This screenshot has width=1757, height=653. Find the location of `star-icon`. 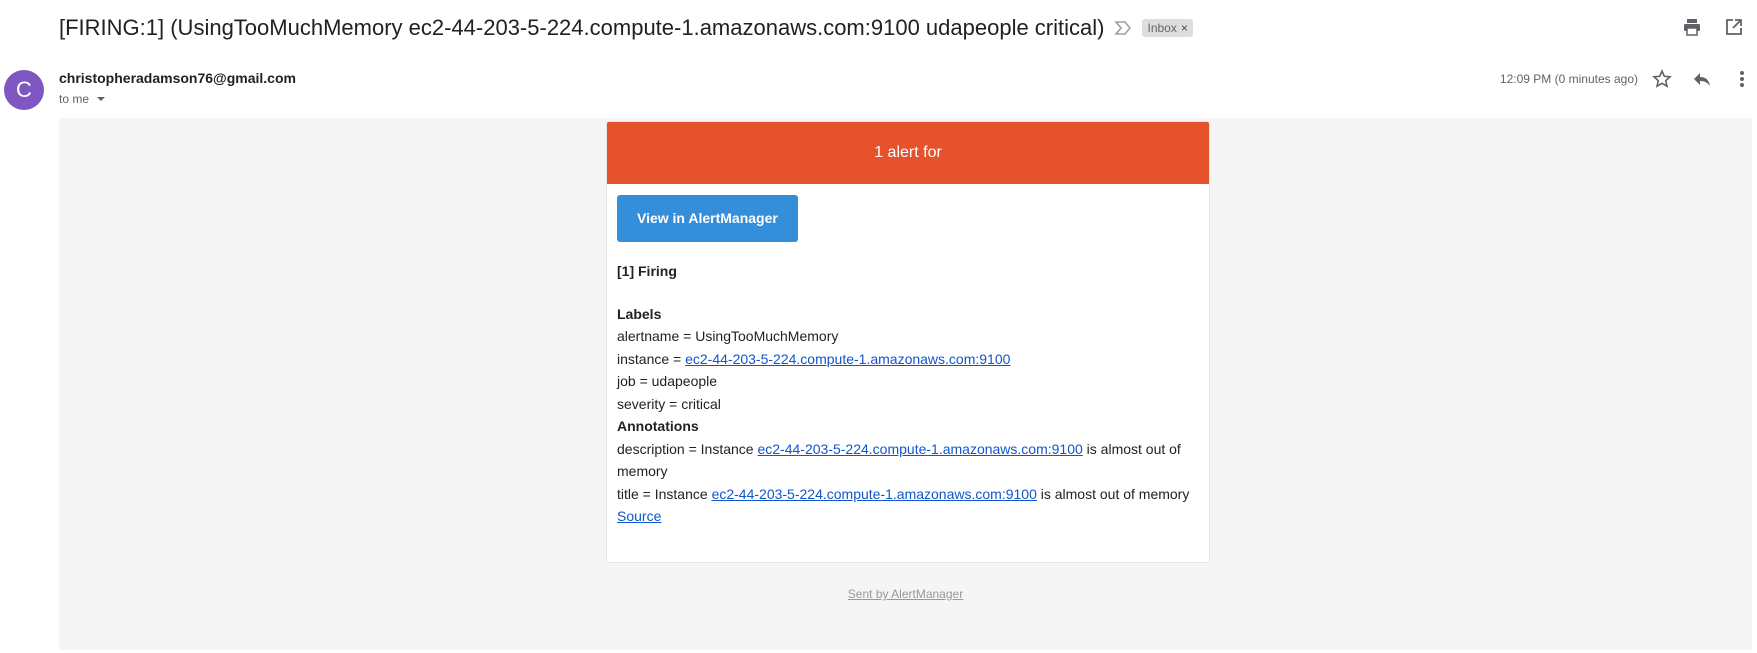

star-icon is located at coordinates (1662, 79).